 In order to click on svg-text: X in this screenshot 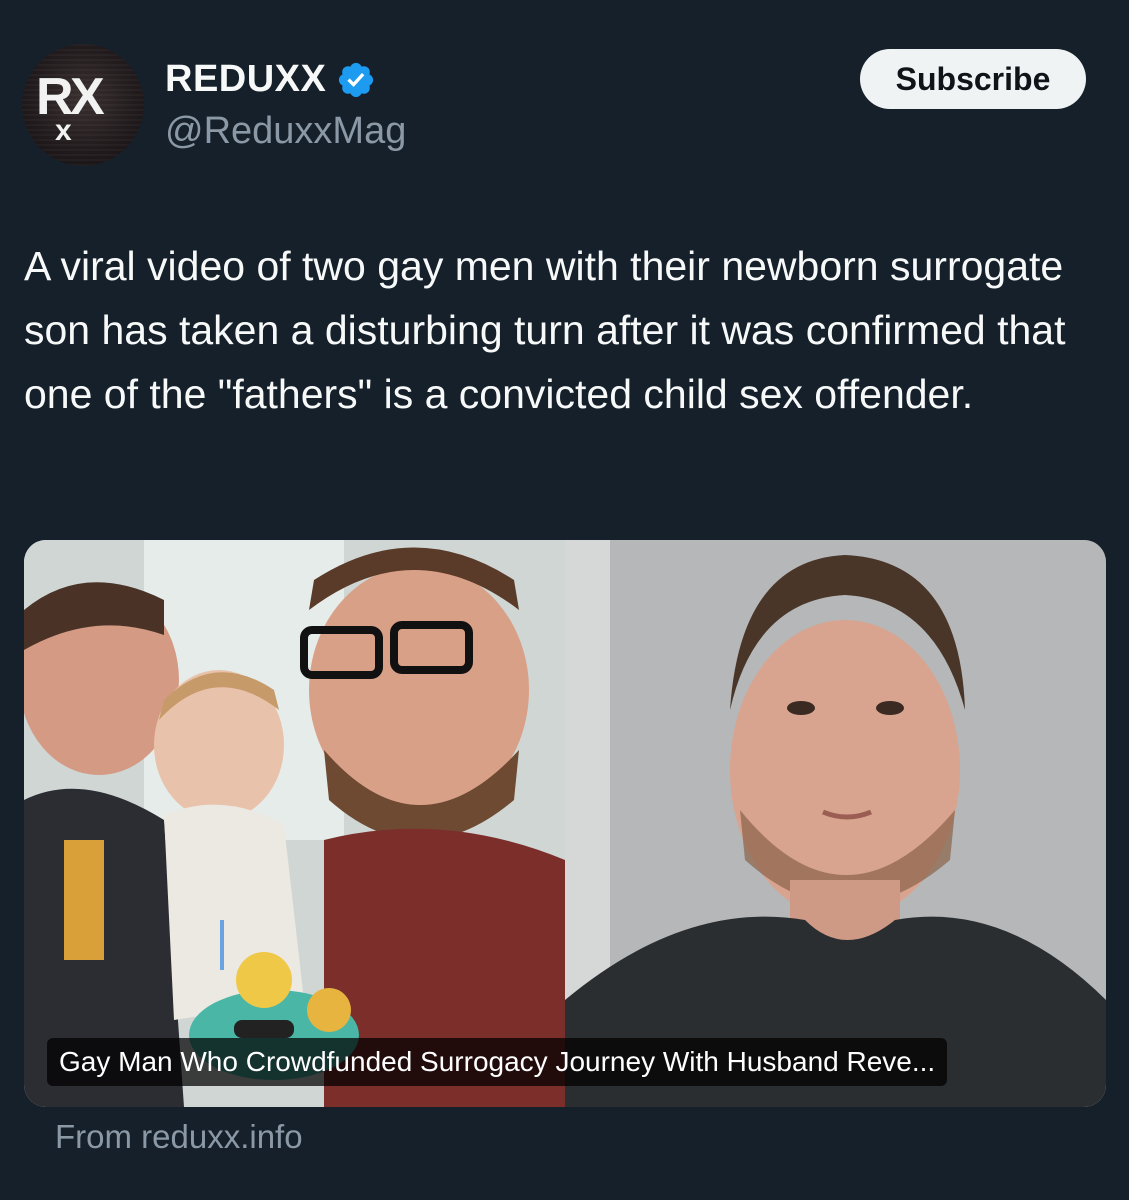, I will do `click(87, 97)`.